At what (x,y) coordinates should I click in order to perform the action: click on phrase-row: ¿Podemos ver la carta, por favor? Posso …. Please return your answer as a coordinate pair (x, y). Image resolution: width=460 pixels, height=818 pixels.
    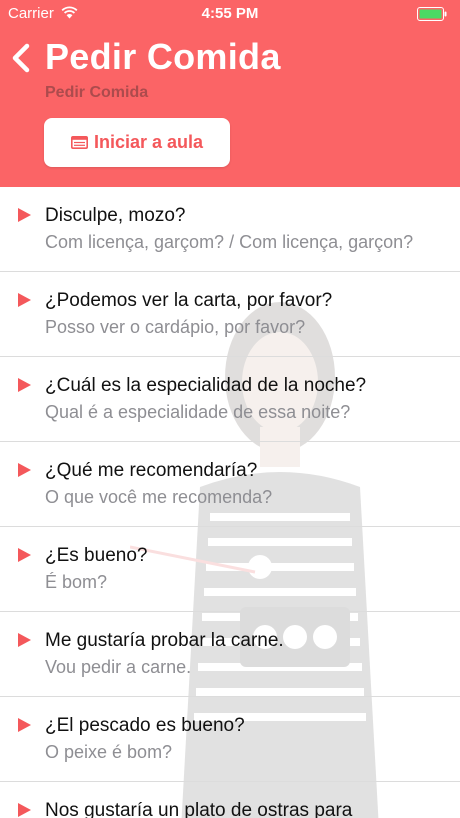
    Looking at the image, I should click on (230, 314).